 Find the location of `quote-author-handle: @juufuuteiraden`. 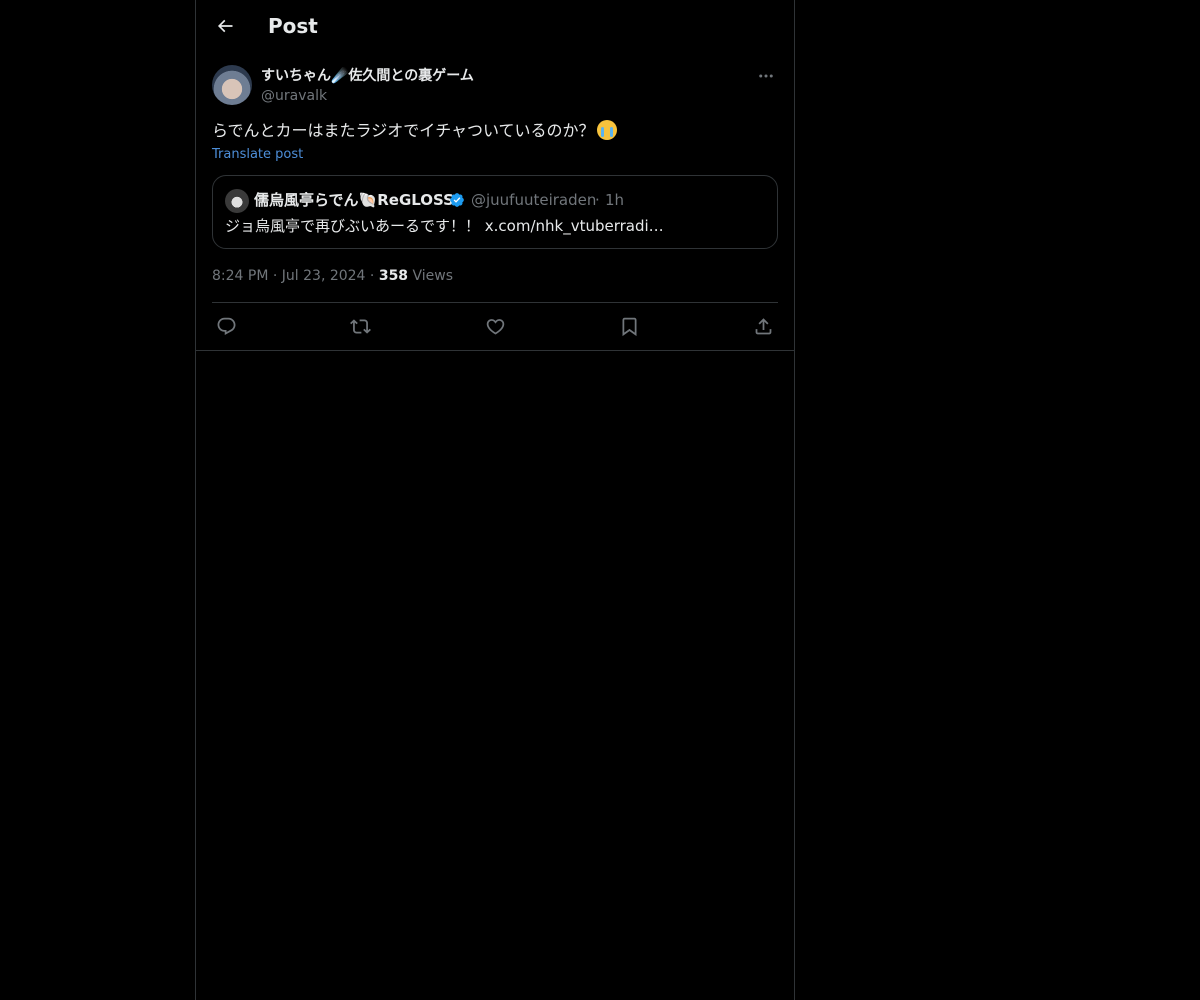

quote-author-handle: @juufuuteiraden is located at coordinates (534, 200).